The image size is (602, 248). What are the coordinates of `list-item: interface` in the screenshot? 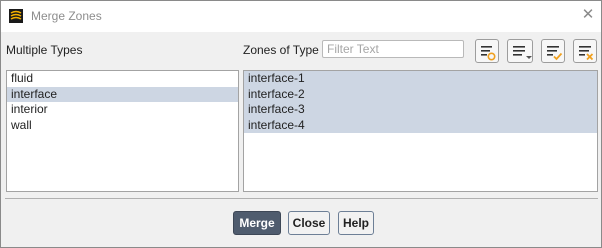 It's located at (122, 94).